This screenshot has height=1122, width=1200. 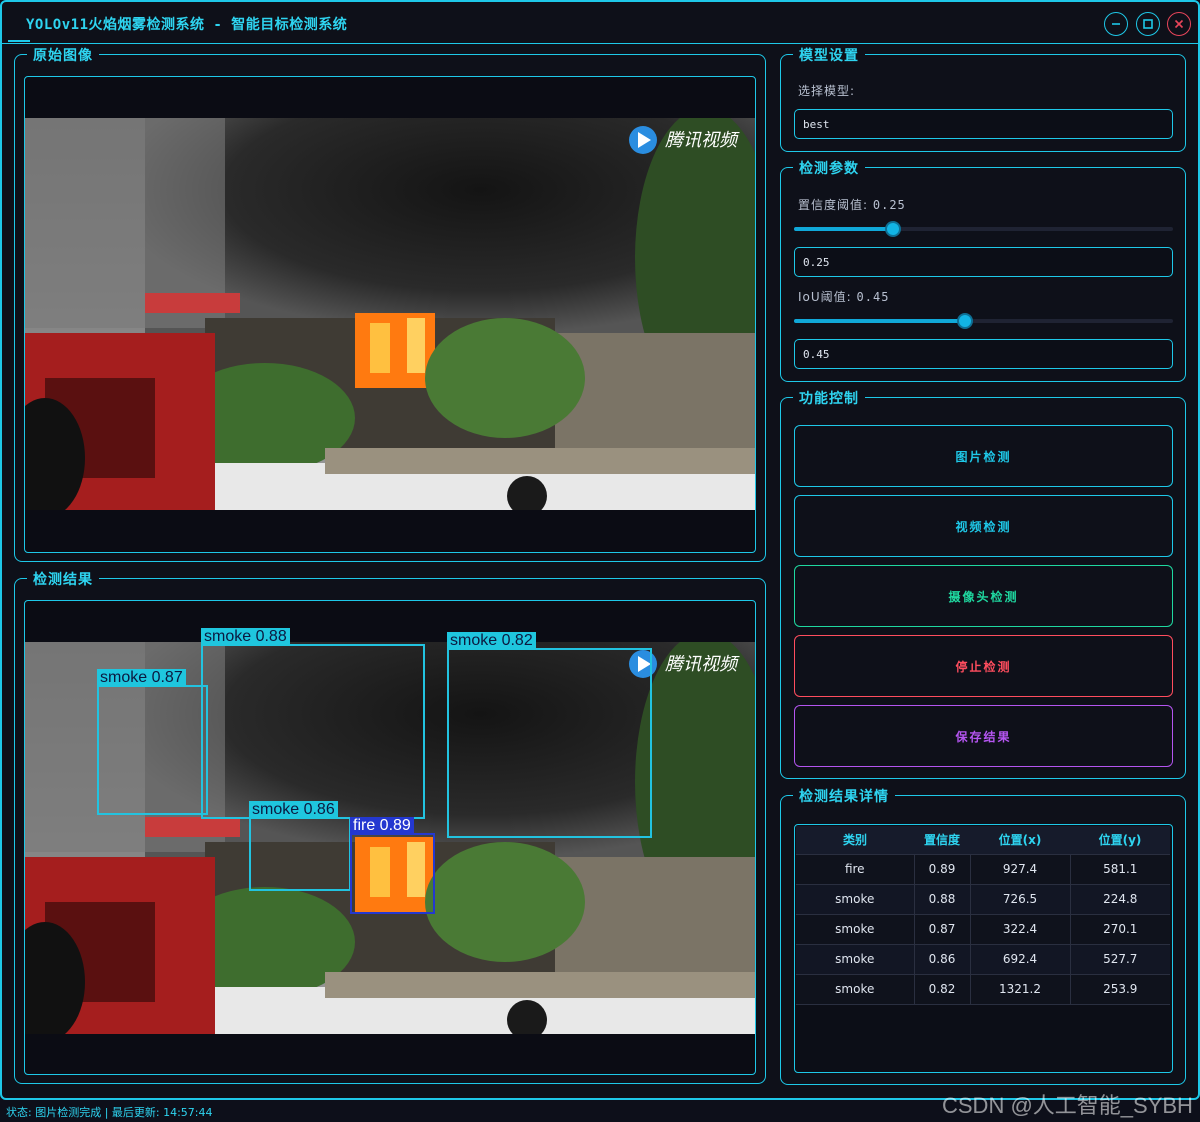 What do you see at coordinates (825, 297) in the screenshot?
I see `iou-label-text: IoU阈值:` at bounding box center [825, 297].